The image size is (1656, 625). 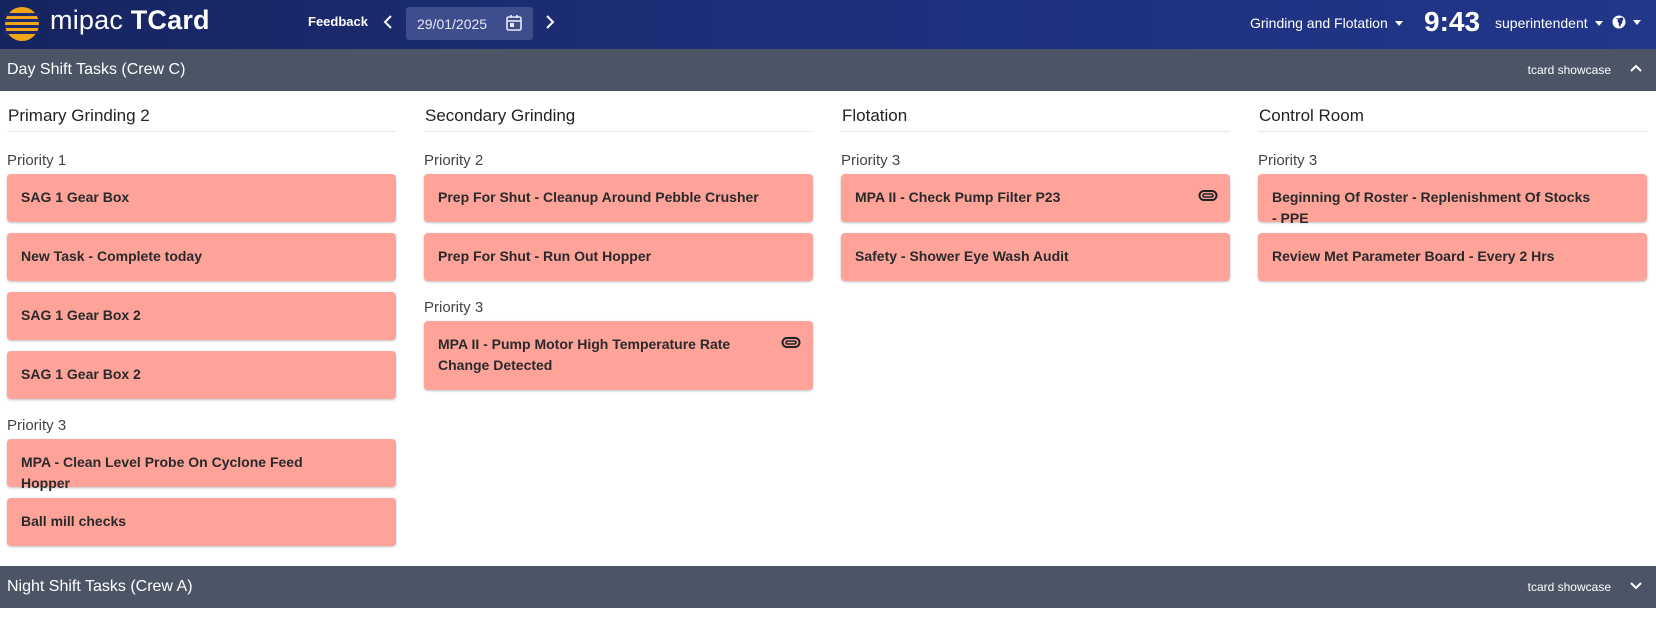 I want to click on date-picker: 29/01/2025, so click(x=469, y=23).